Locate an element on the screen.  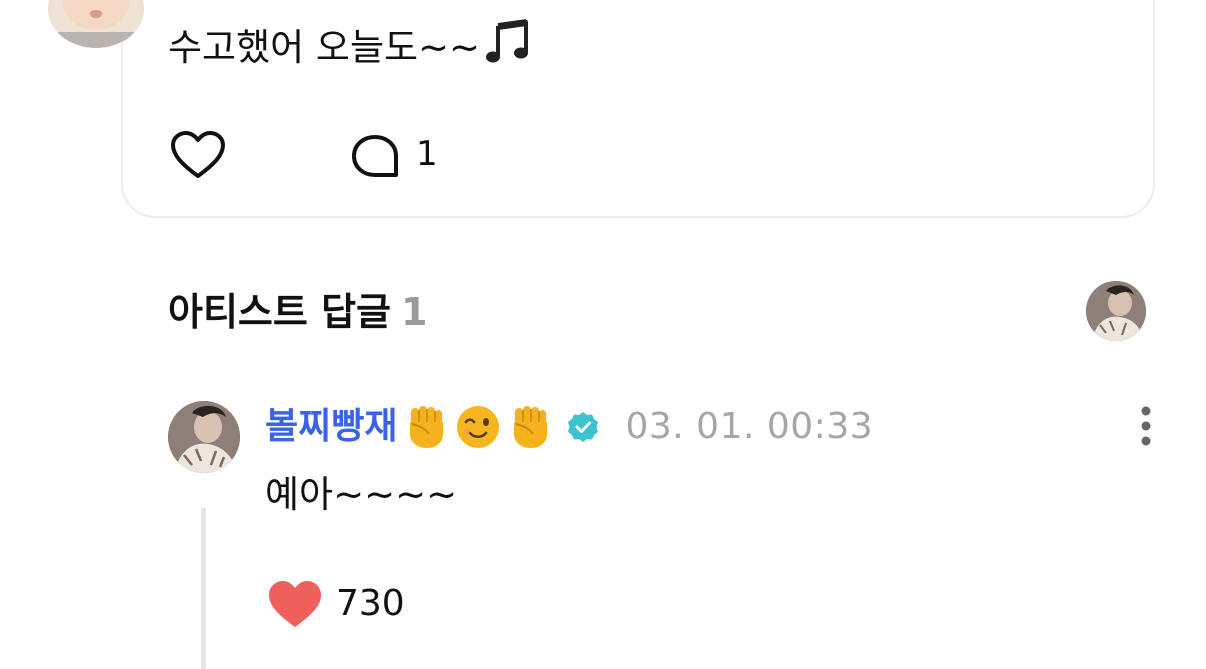
post-text: 수고했어 오늘도~~ is located at coordinates (350, 50).